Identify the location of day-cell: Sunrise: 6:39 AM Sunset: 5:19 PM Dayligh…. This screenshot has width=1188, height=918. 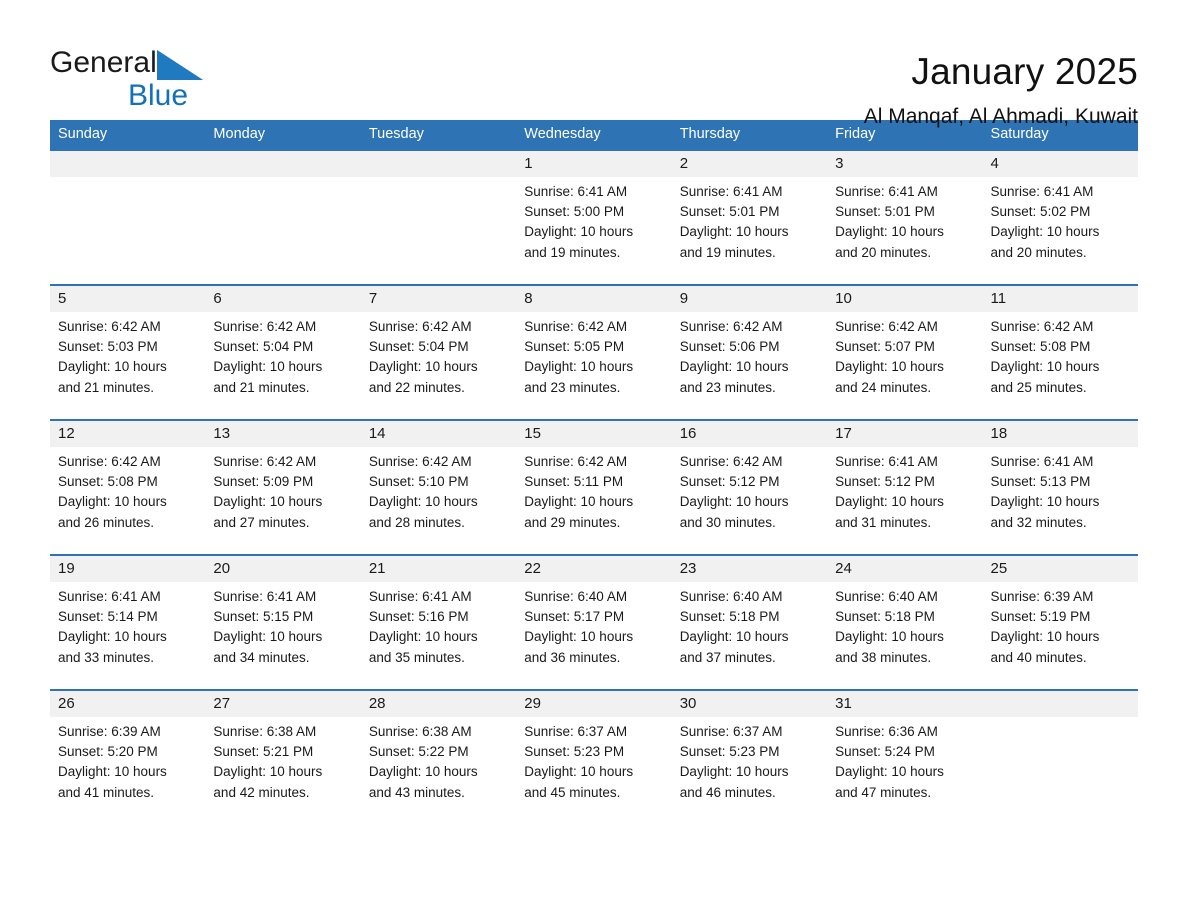
(1060, 635).